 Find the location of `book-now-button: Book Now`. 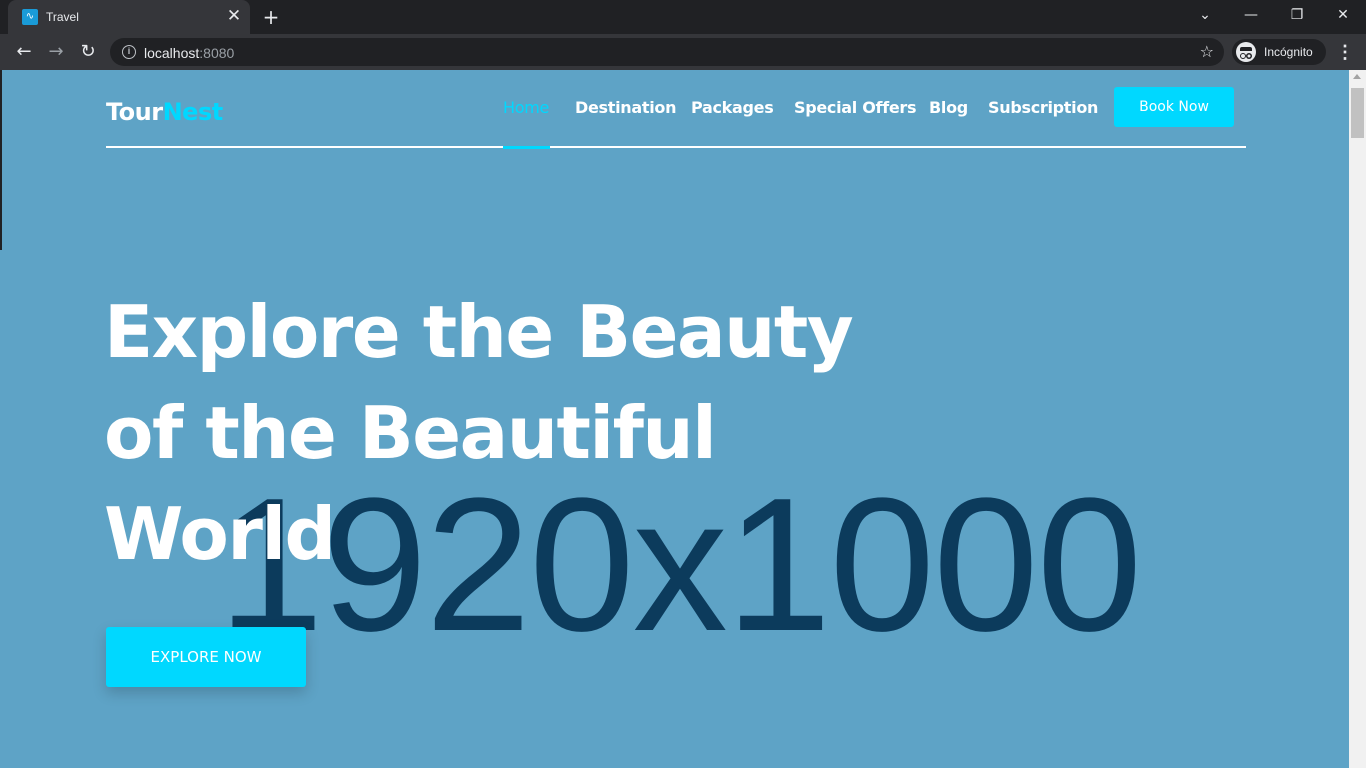

book-now-button: Book Now is located at coordinates (1174, 107).